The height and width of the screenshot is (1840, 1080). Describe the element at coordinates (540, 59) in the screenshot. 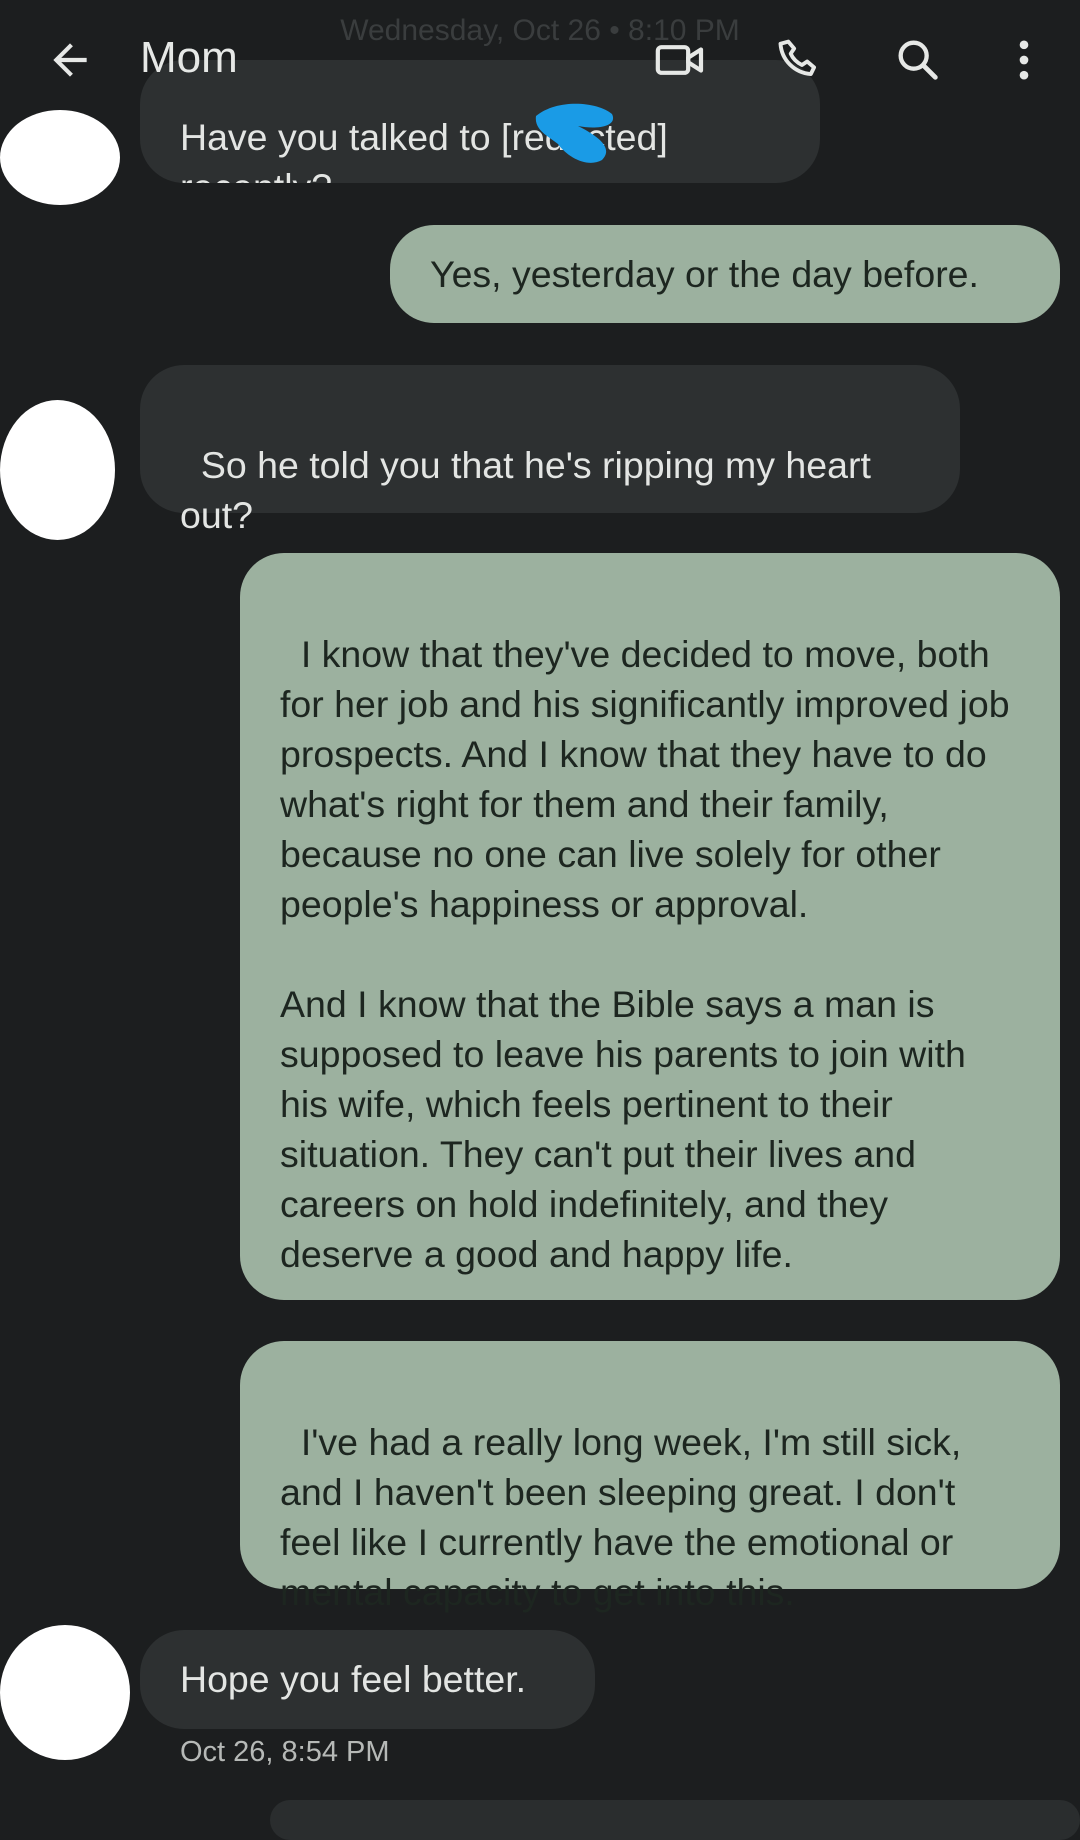

I see `top-app-bar: Mom` at that location.